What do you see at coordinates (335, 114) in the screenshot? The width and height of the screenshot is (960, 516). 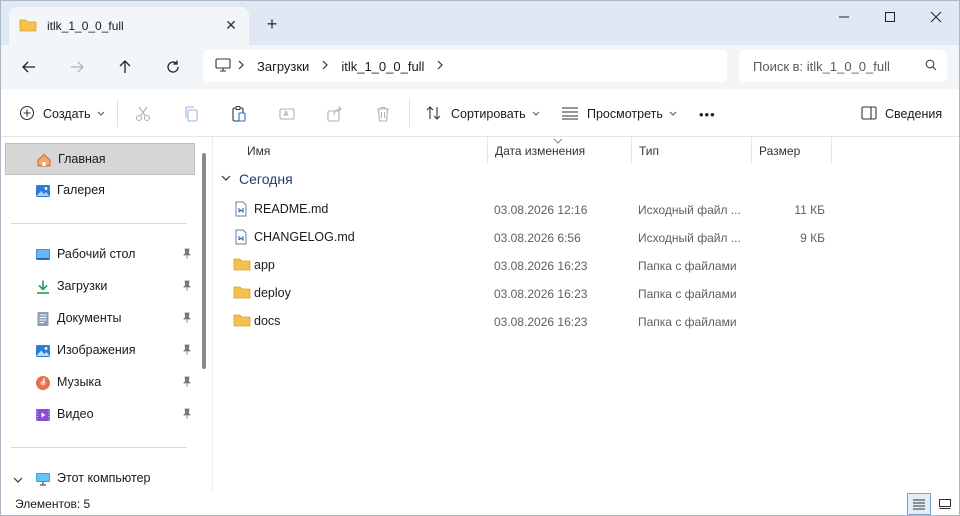 I see `share-button` at bounding box center [335, 114].